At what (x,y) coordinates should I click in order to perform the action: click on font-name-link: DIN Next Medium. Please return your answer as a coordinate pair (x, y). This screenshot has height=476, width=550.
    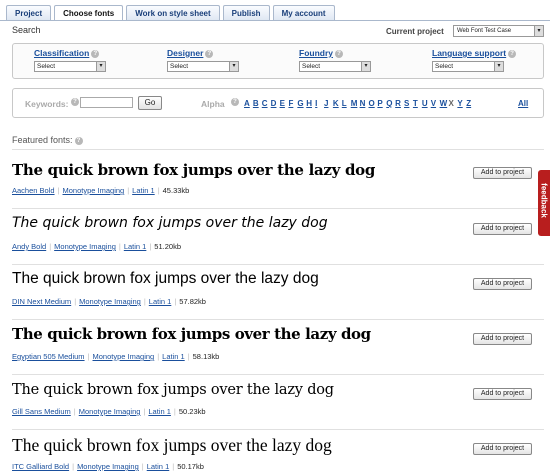
    Looking at the image, I should click on (41, 301).